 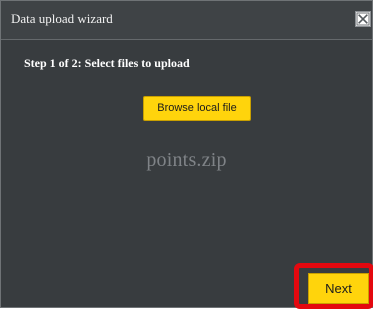 I want to click on step-heading: Step 1 of 2: Select files to upload, so click(x=107, y=63).